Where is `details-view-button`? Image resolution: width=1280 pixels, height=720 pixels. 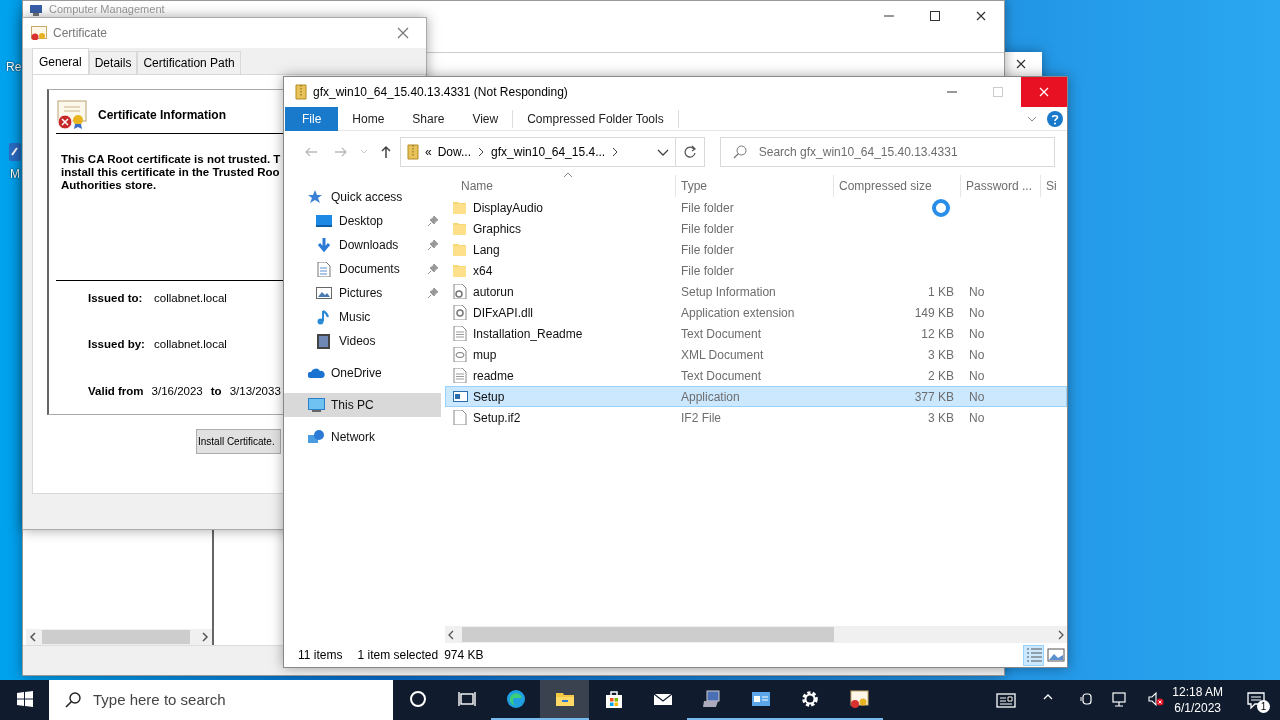
details-view-button is located at coordinates (1033, 655).